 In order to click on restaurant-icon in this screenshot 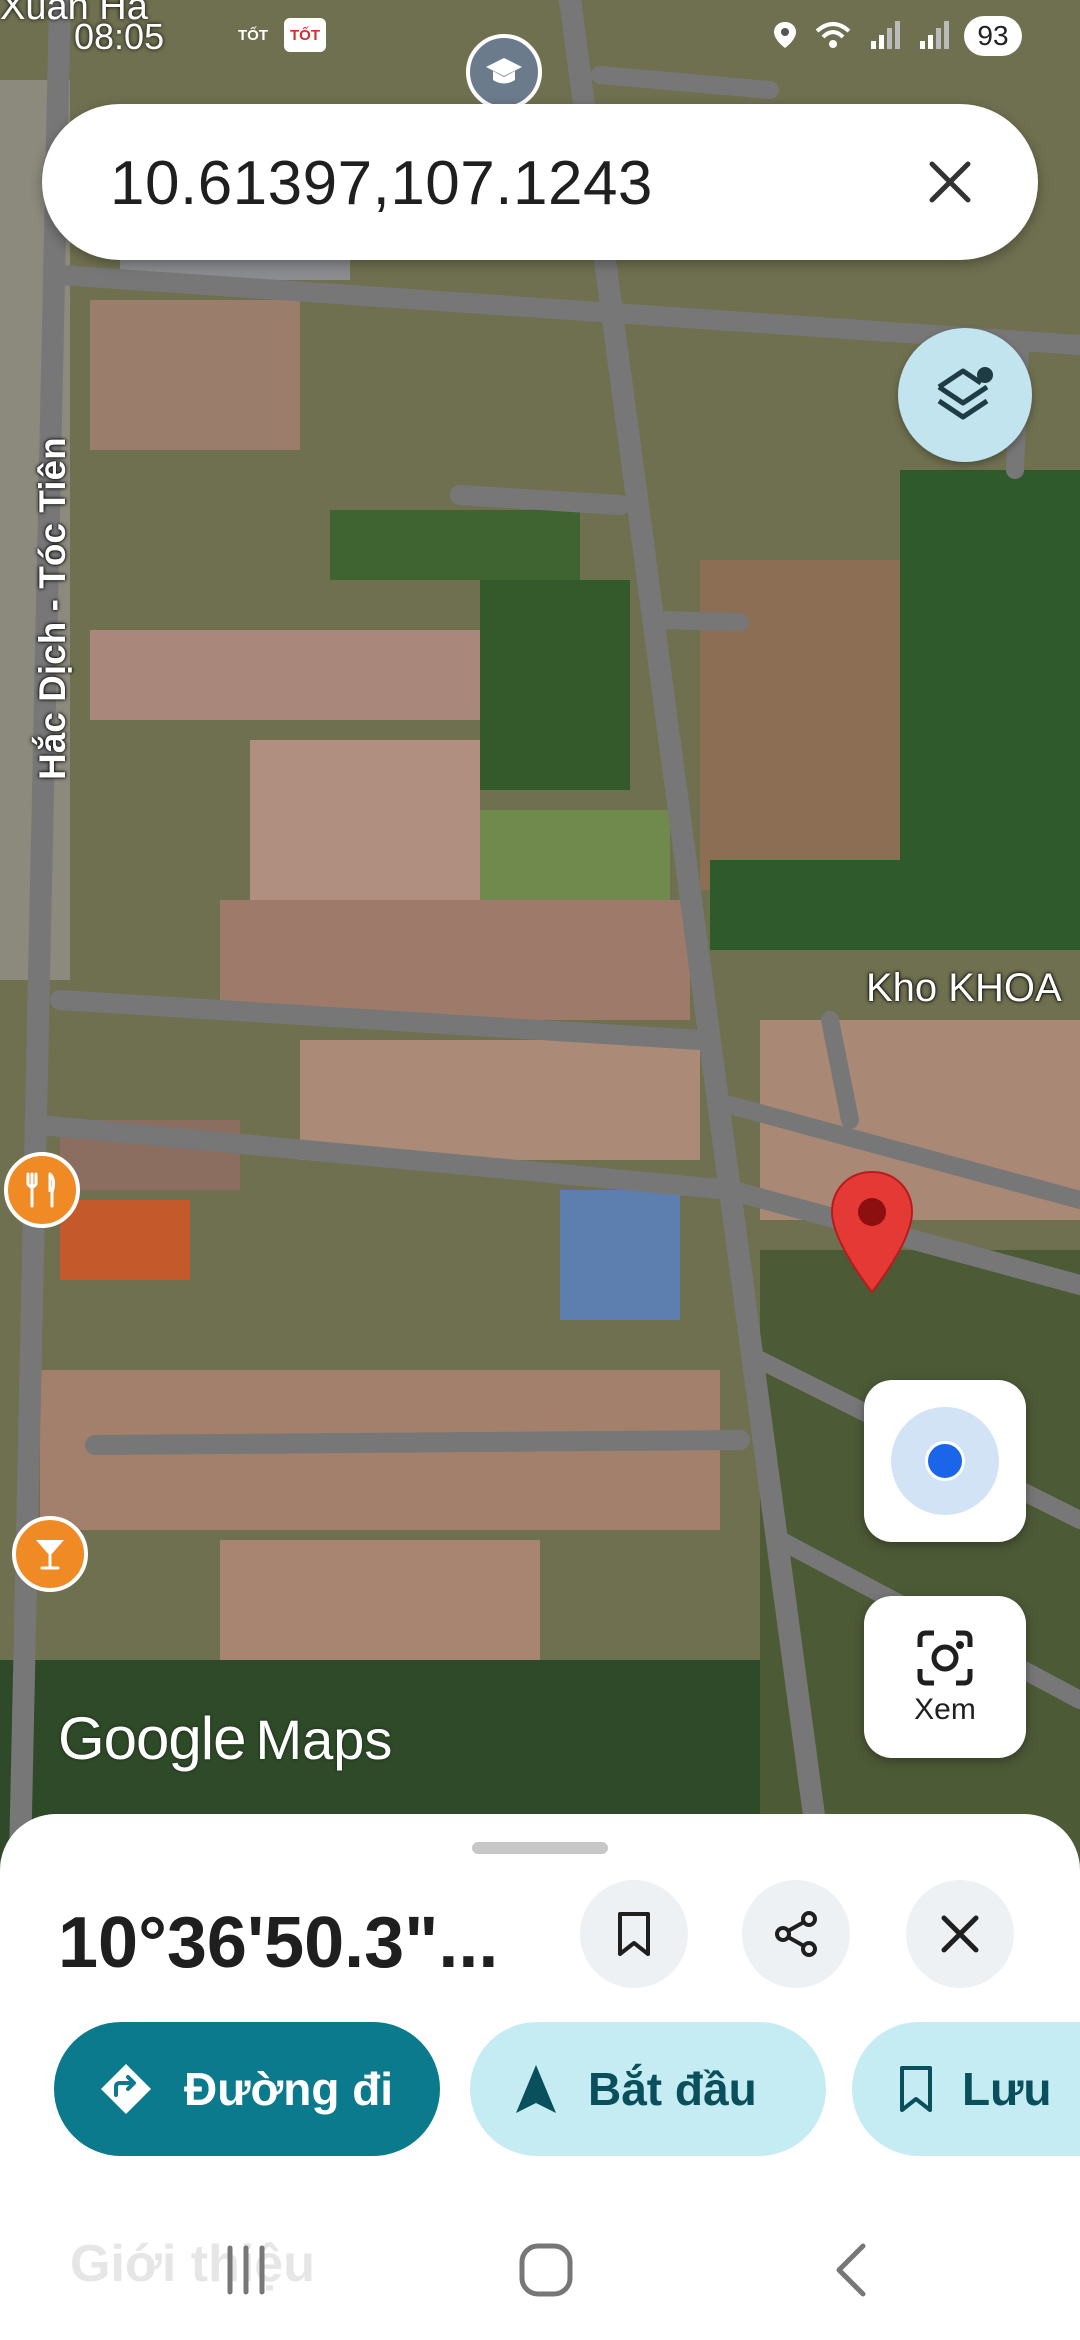, I will do `click(42, 1190)`.